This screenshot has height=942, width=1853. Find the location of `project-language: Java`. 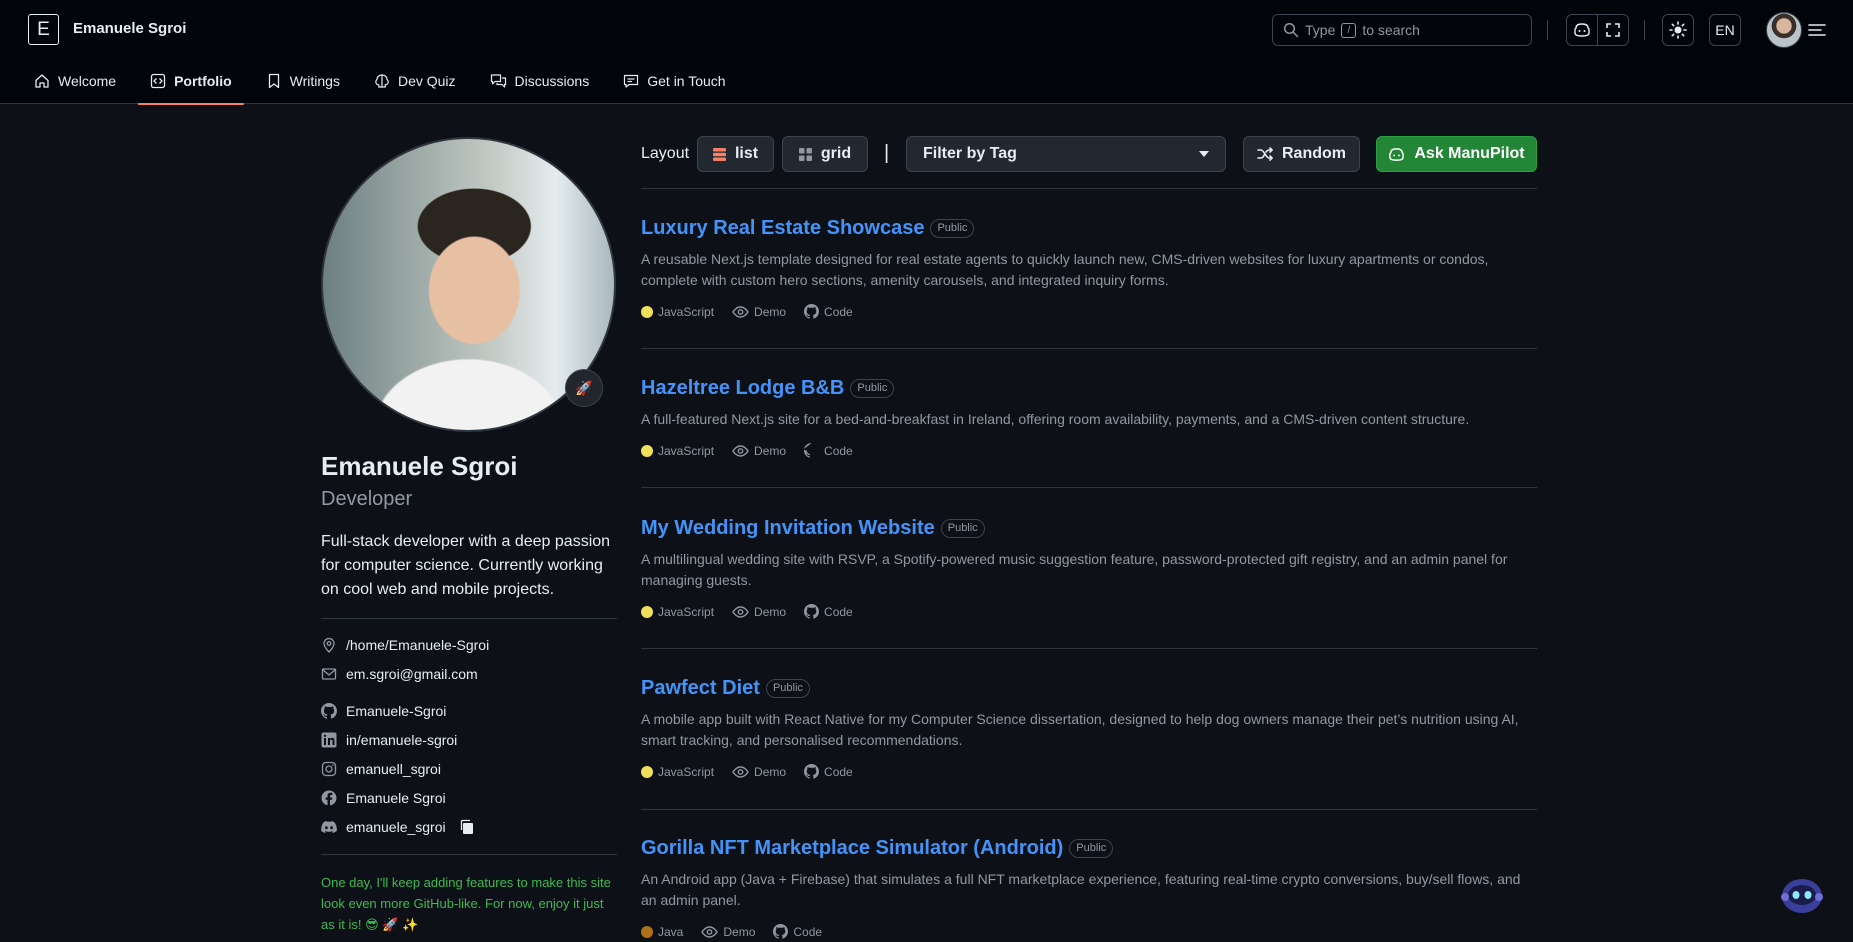

project-language: Java is located at coordinates (662, 932).